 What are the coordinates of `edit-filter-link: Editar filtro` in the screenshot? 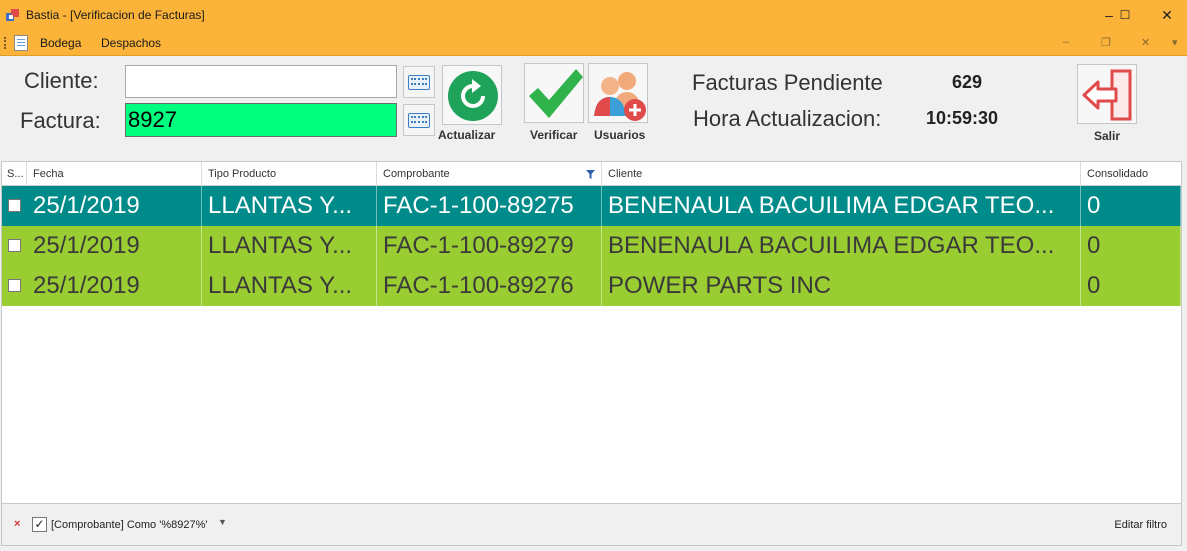 It's located at (1140, 525).